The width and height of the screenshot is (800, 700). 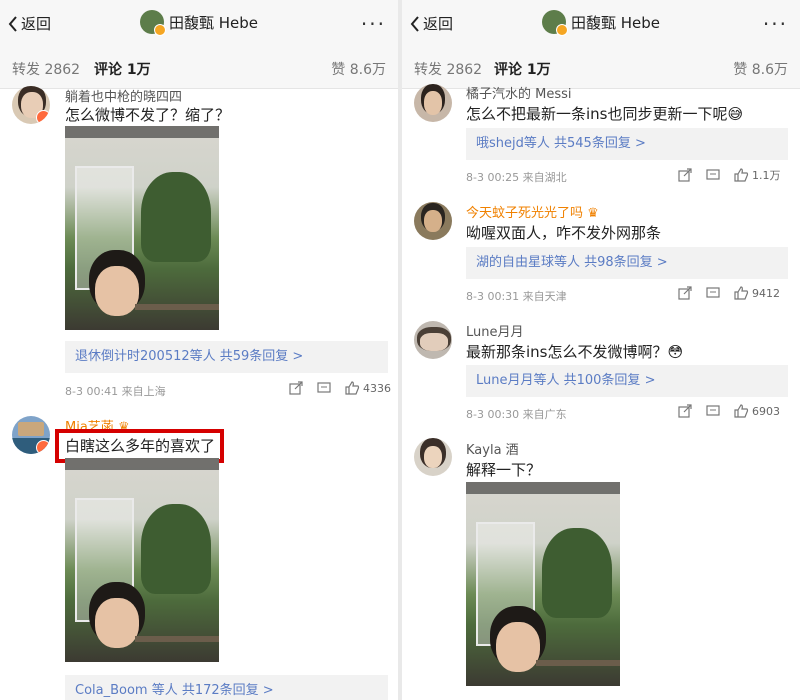 What do you see at coordinates (492, 448) in the screenshot?
I see `comment-username: Kayla 酒` at bounding box center [492, 448].